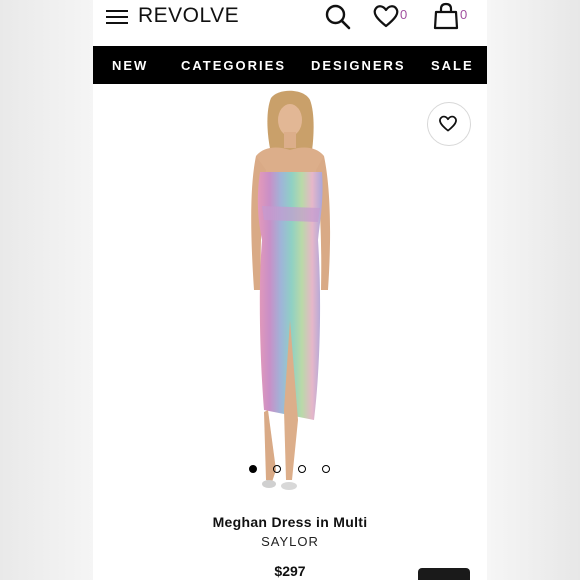 This screenshot has width=580, height=580. What do you see at coordinates (117, 17) in the screenshot?
I see `hamburger-icon` at bounding box center [117, 17].